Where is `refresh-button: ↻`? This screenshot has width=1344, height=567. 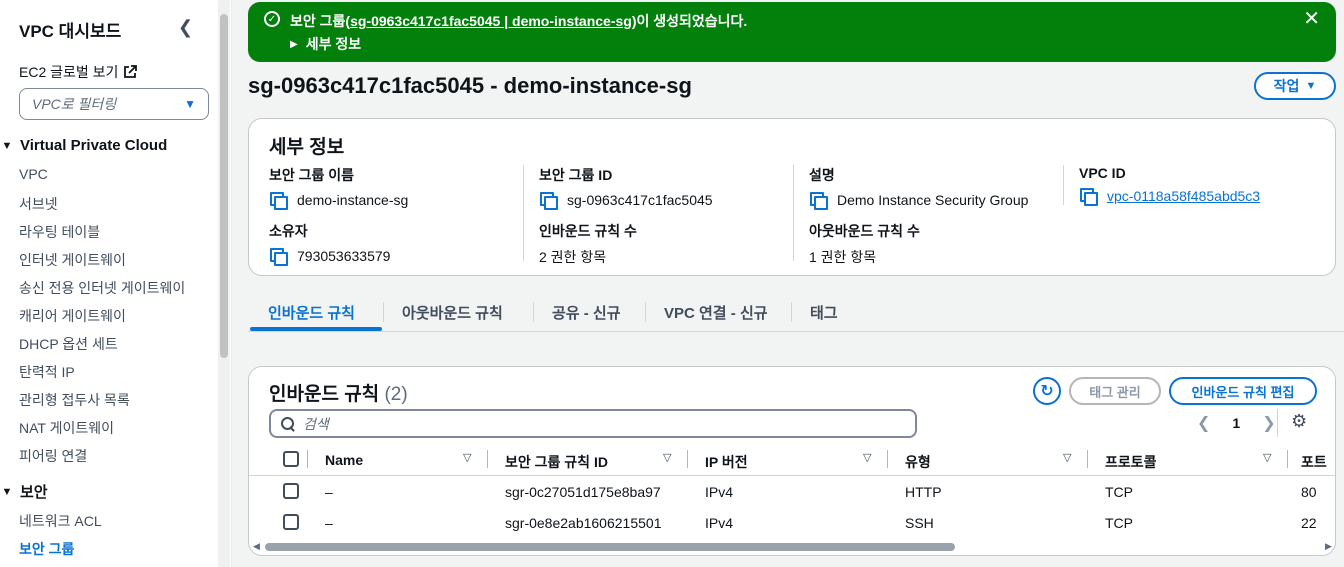
refresh-button: ↻ is located at coordinates (1047, 391).